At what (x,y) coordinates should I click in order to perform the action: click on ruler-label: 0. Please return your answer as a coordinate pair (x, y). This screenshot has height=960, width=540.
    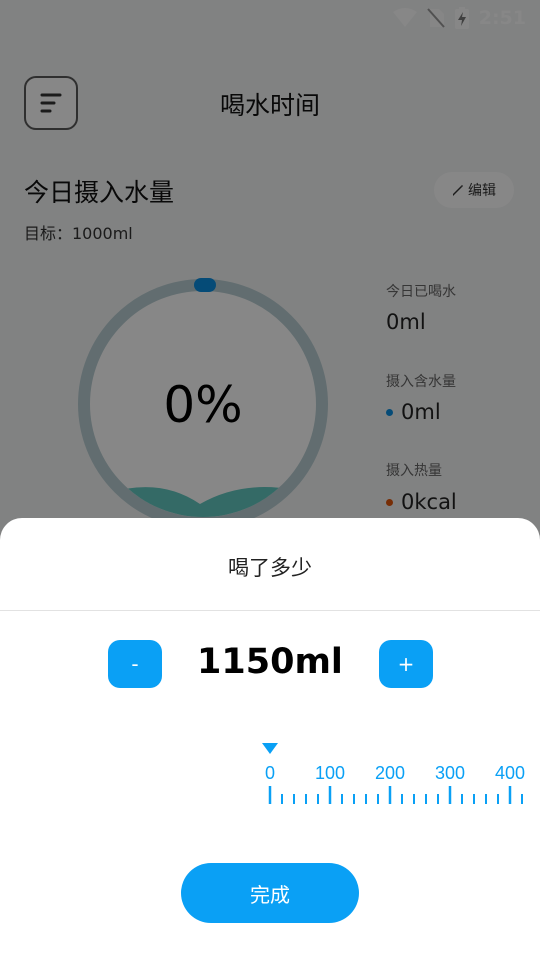
    Looking at the image, I should click on (270, 773).